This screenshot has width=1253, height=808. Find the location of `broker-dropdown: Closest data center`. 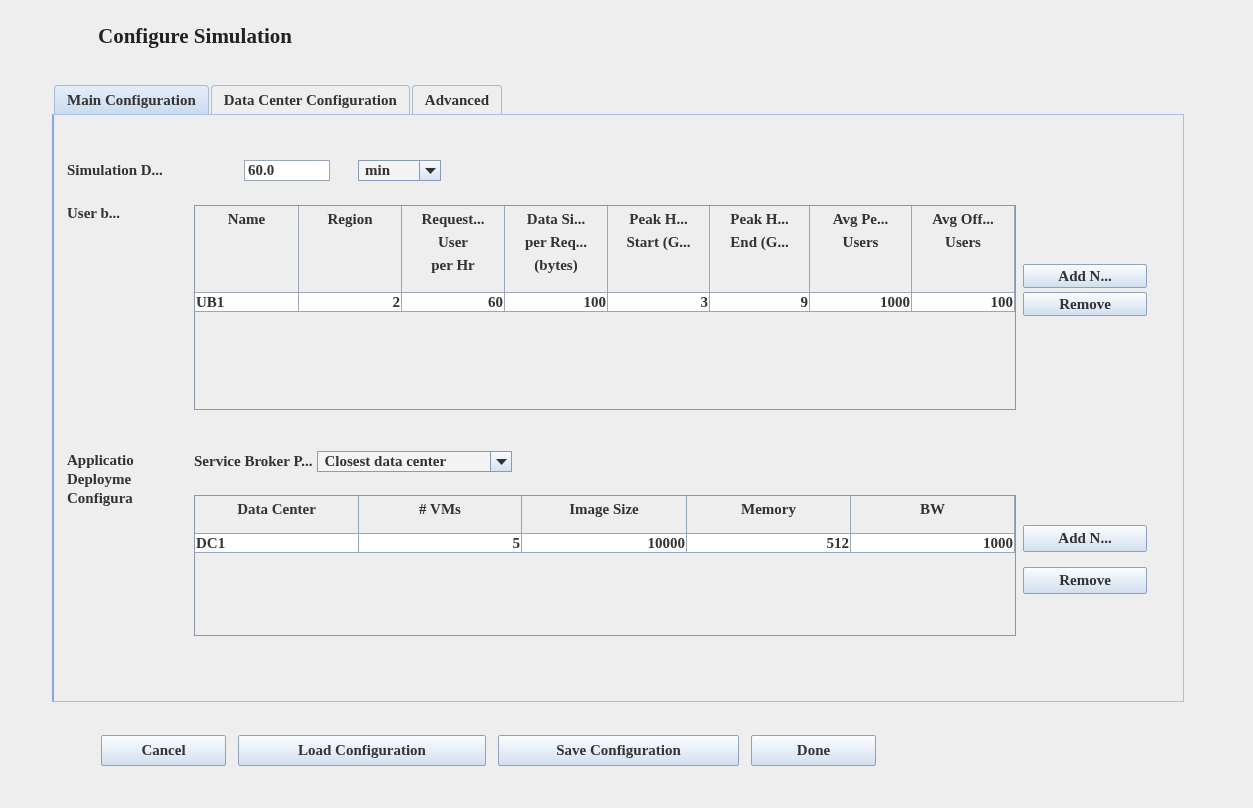

broker-dropdown: Closest data center is located at coordinates (415, 461).